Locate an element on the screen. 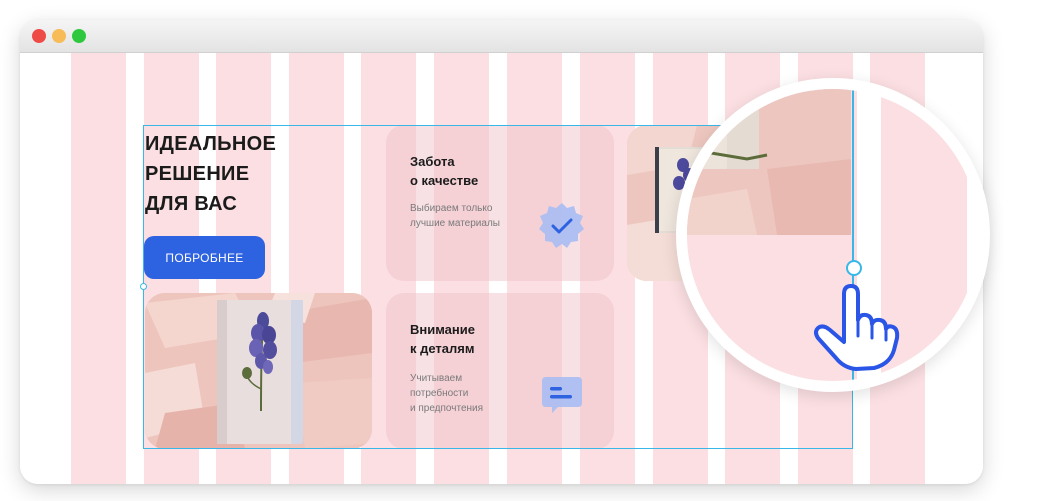 Image resolution: width=1051 pixels, height=501 pixels. grid-column is located at coordinates (98, 268).